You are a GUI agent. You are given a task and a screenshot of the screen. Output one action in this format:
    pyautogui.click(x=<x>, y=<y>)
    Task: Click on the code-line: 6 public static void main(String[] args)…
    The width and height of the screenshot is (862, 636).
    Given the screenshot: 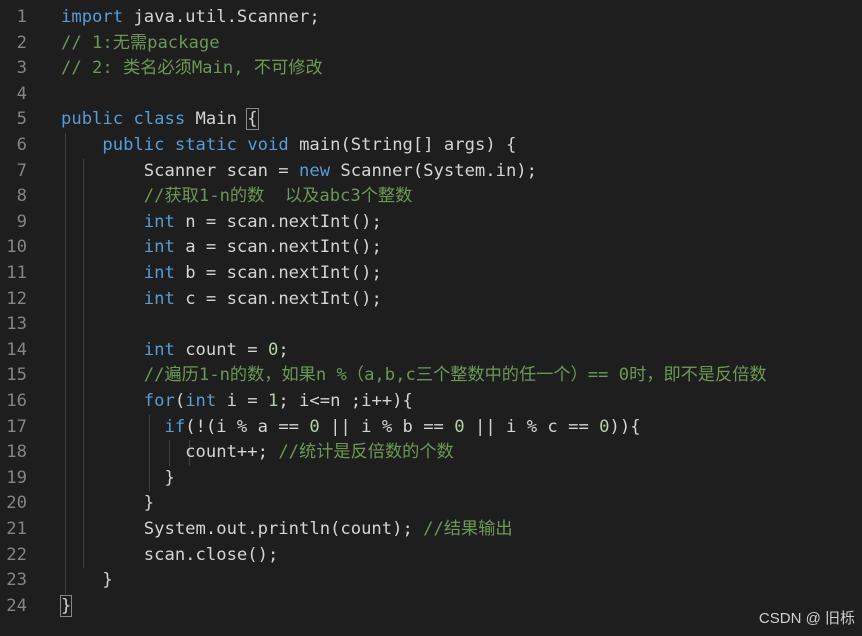 What is the action you would take?
    pyautogui.click(x=431, y=146)
    